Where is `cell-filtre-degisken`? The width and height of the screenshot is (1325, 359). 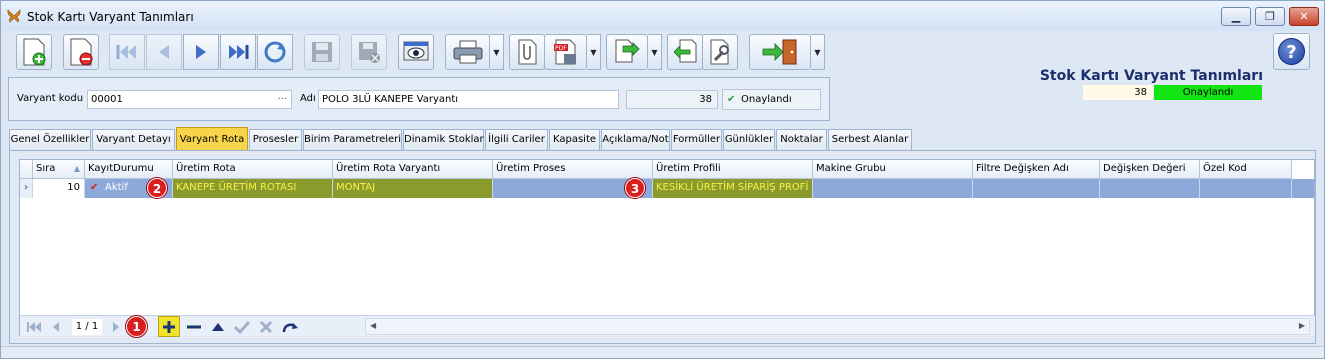 cell-filtre-degisken is located at coordinates (1036, 188).